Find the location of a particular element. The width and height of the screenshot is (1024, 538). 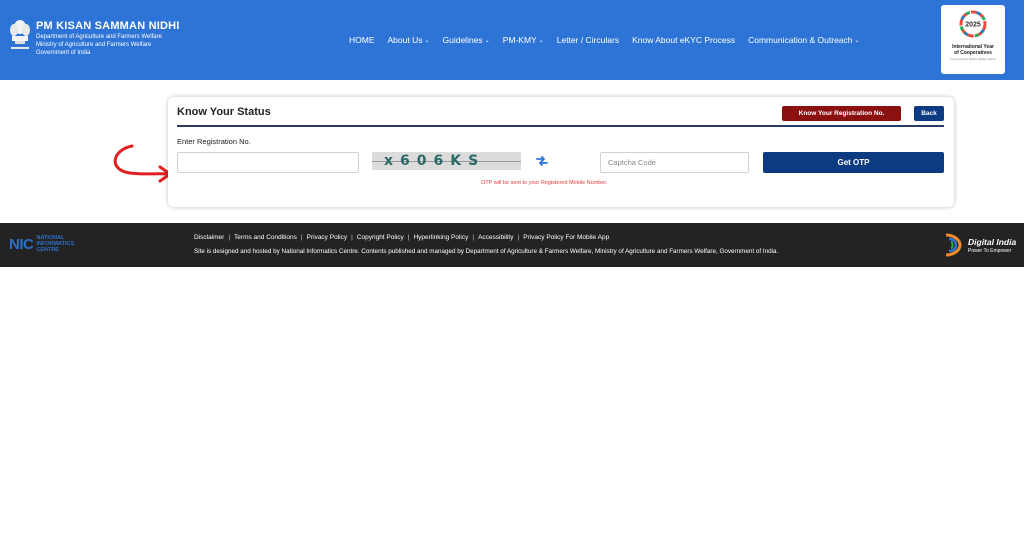

nav-communication-outreach-label: Communication & Outreach is located at coordinates (800, 40).